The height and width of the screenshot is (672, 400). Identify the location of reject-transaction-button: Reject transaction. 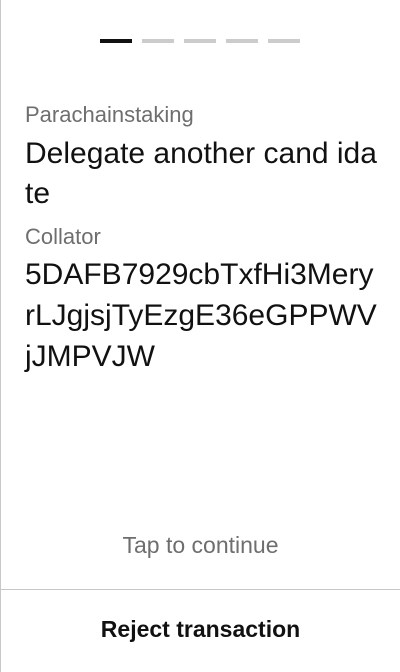
(200, 629).